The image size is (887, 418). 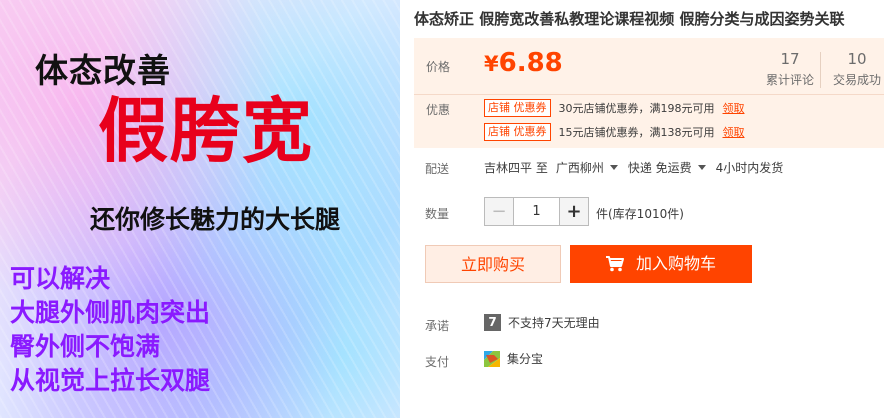 I want to click on shipping-label: 配送, so click(x=437, y=169).